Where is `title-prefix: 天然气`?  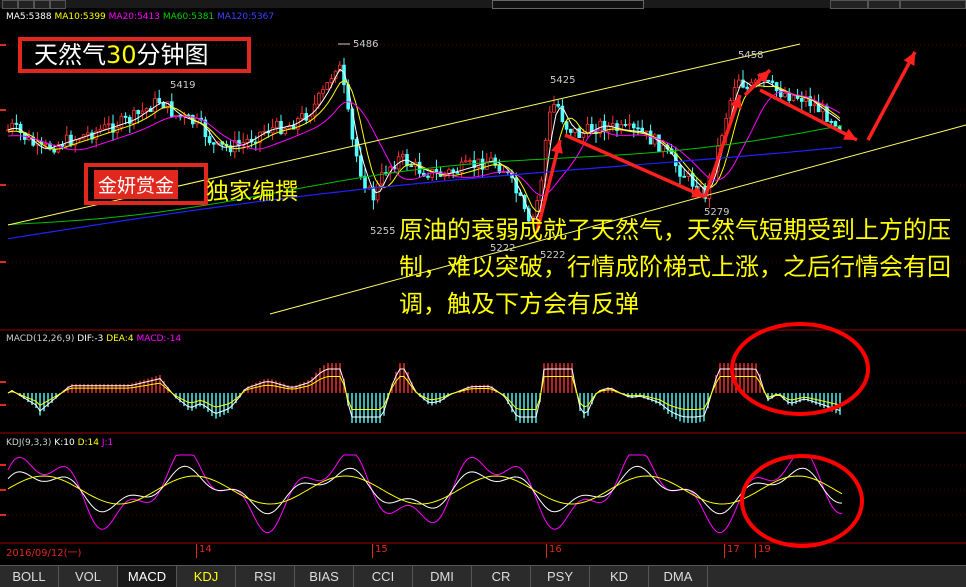 title-prefix: 天然气 is located at coordinates (70, 55).